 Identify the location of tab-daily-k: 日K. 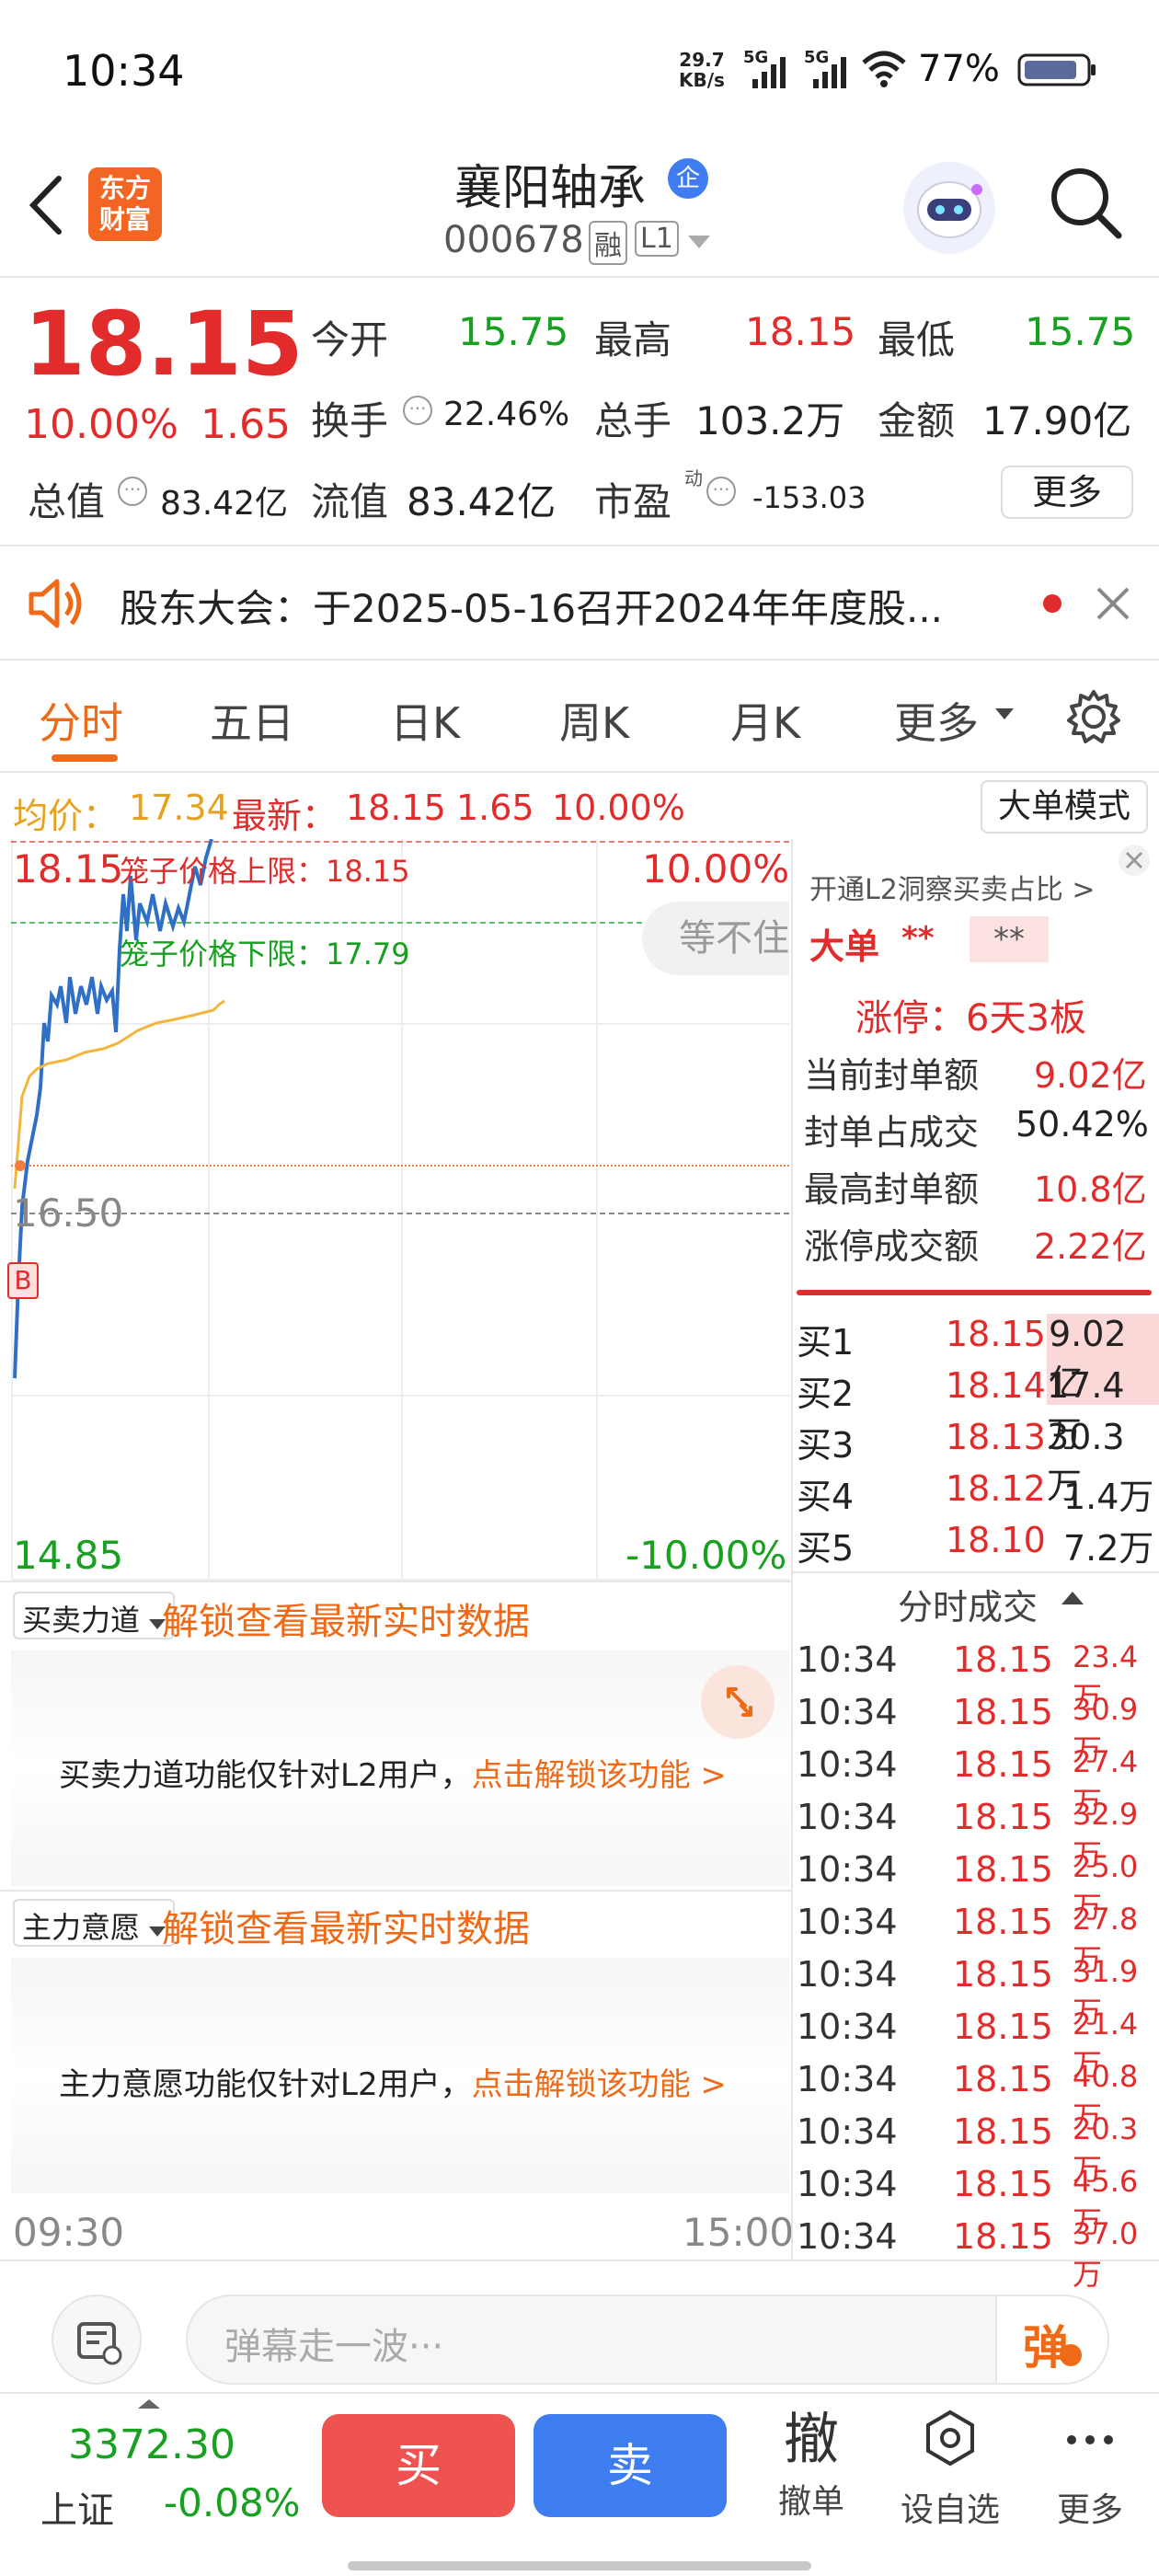
(425, 720).